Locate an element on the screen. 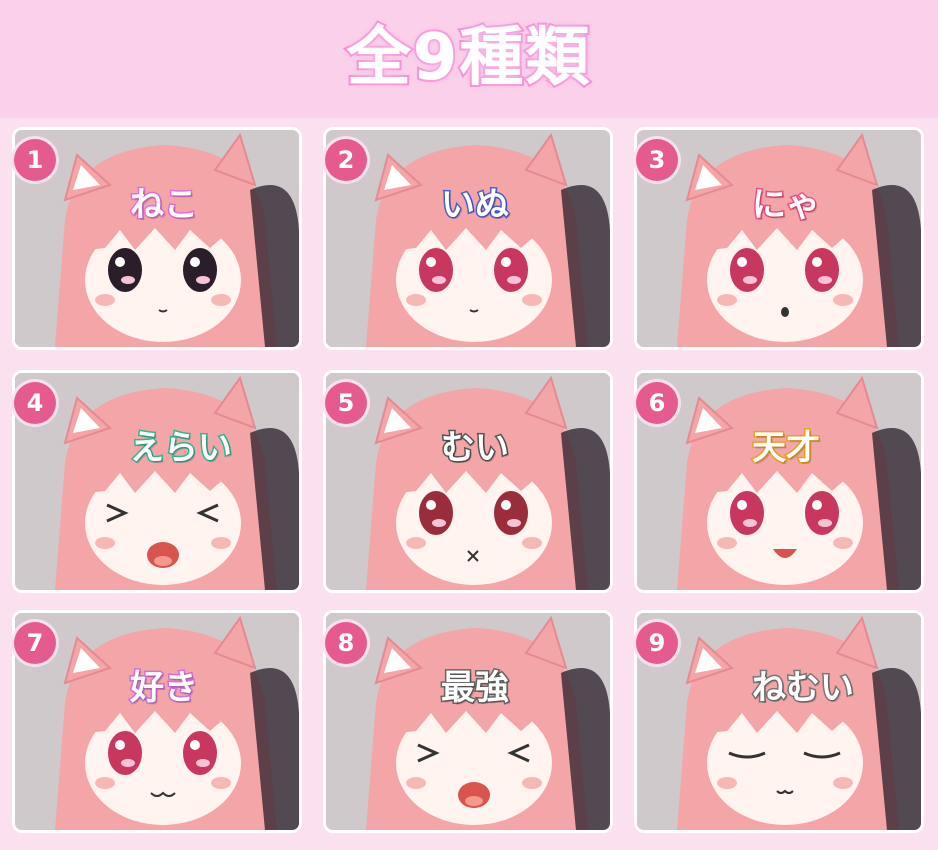  number-badge: 9 is located at coordinates (657, 643).